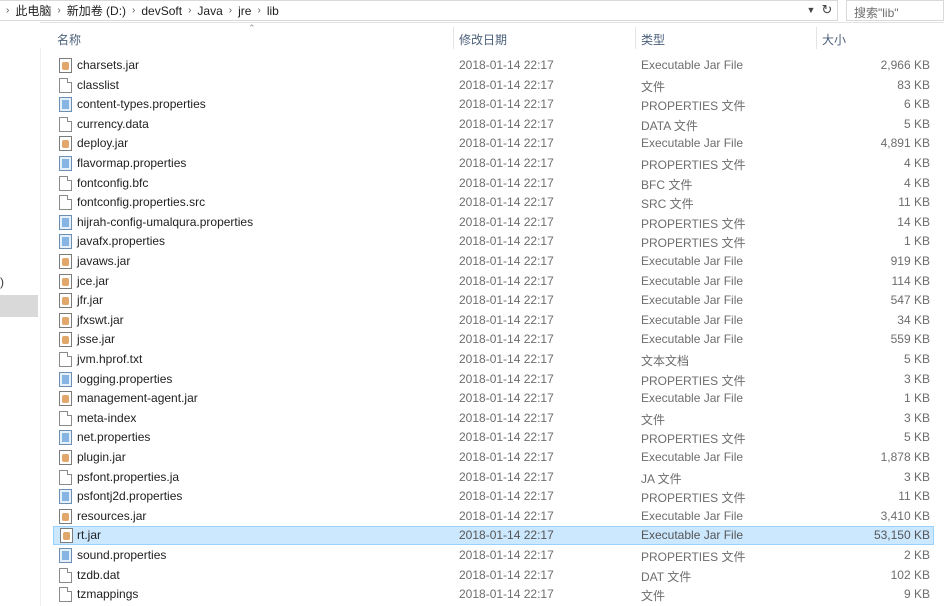  What do you see at coordinates (98, 85) in the screenshot?
I see `file-name: classlist` at bounding box center [98, 85].